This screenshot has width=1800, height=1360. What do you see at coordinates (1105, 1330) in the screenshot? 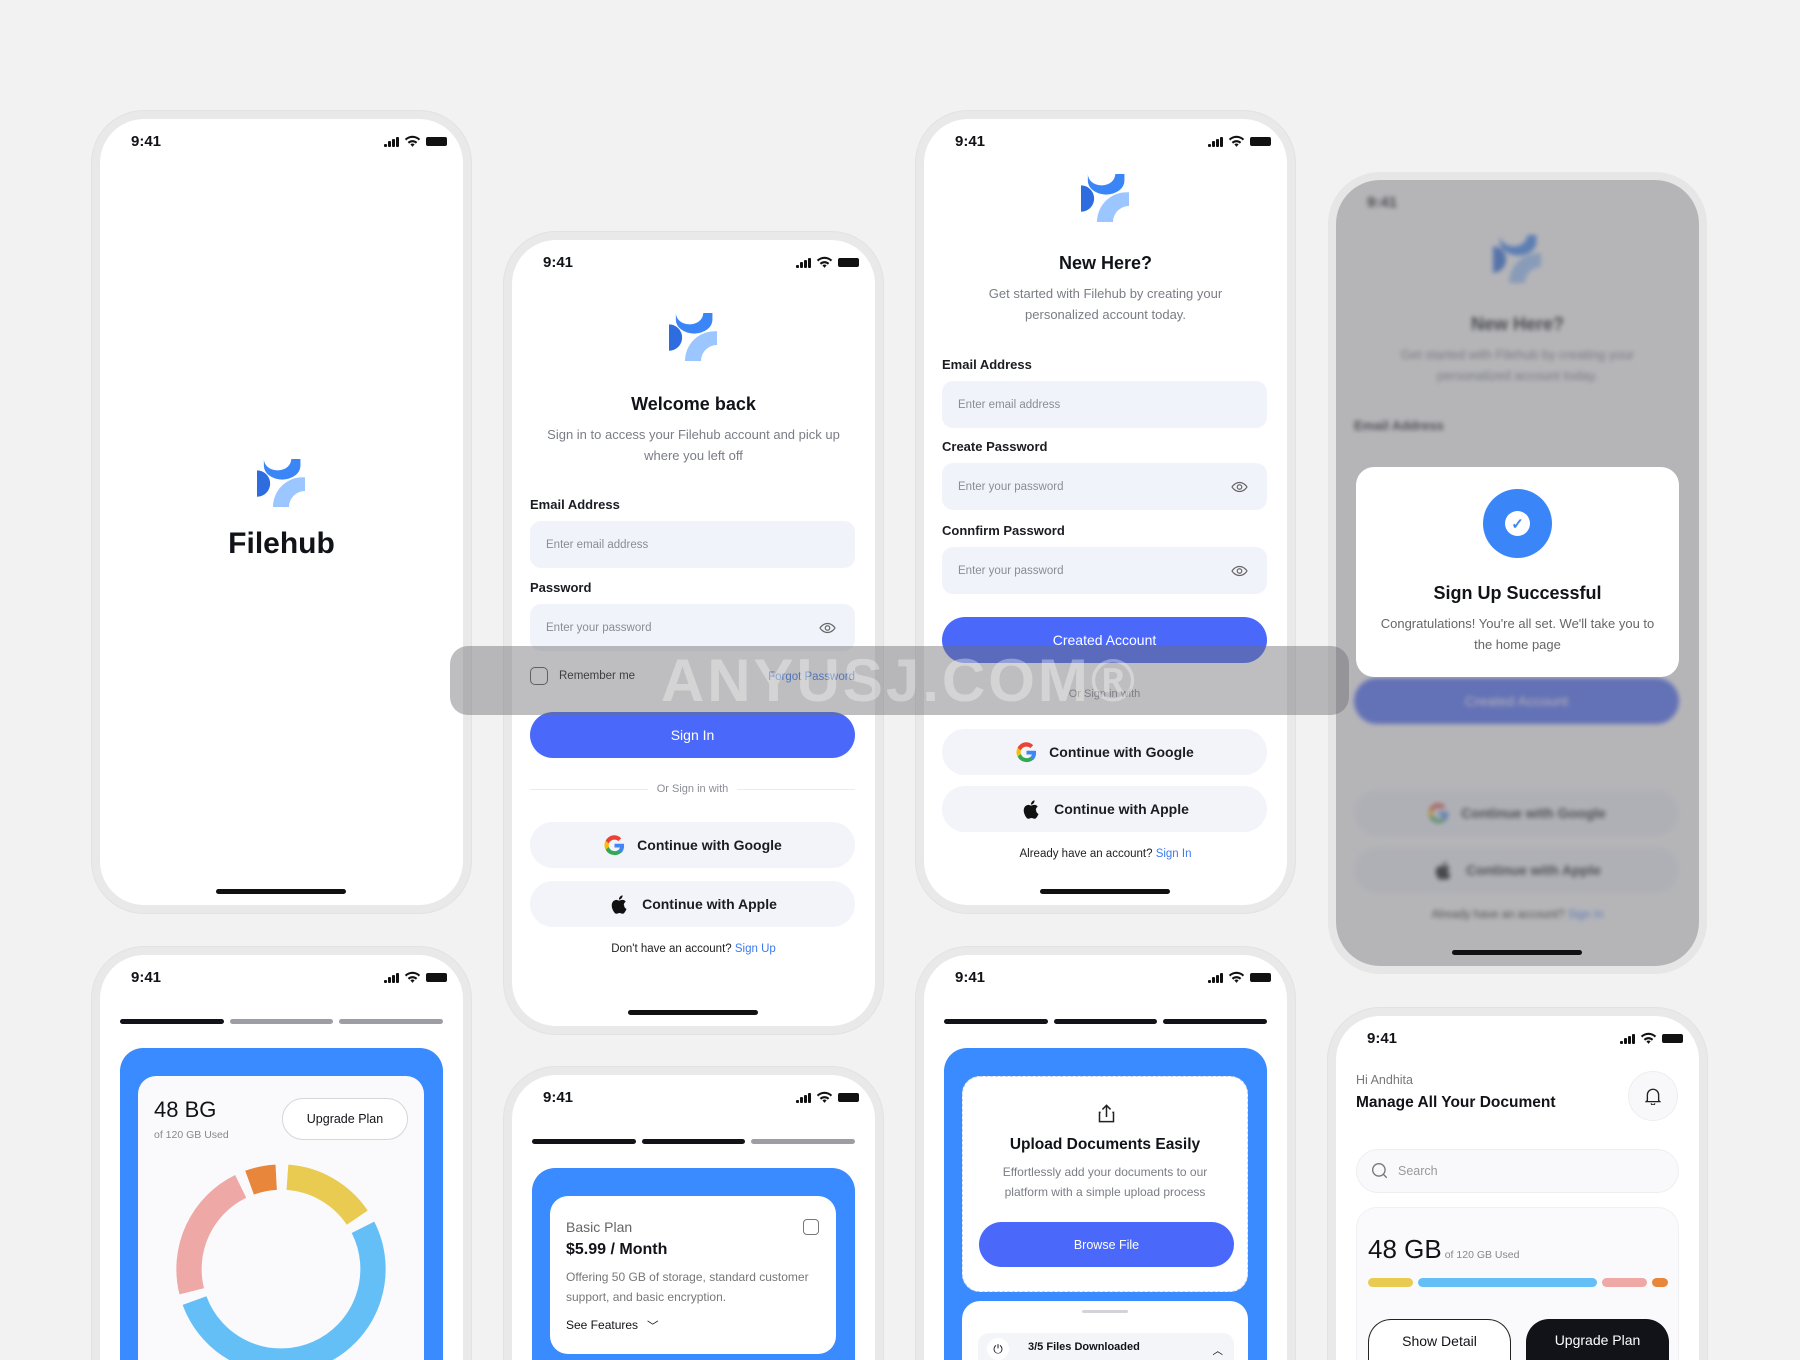
I see `download-sheet: ⏻ 3/5 Files Downloaded ︿` at bounding box center [1105, 1330].